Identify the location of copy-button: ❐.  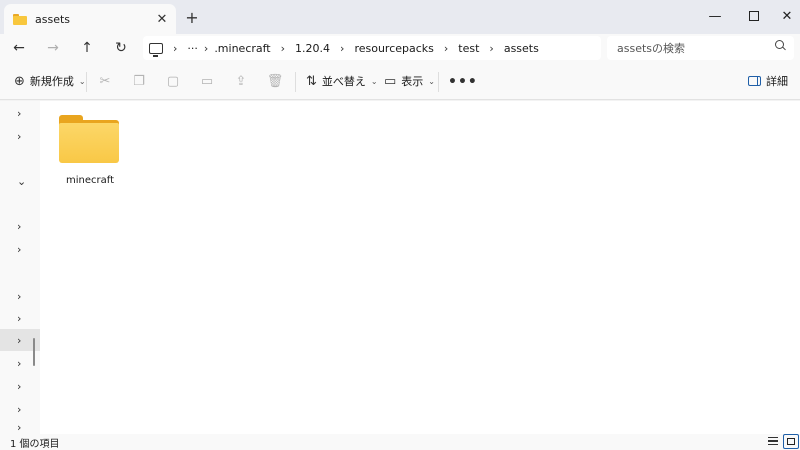
(139, 81).